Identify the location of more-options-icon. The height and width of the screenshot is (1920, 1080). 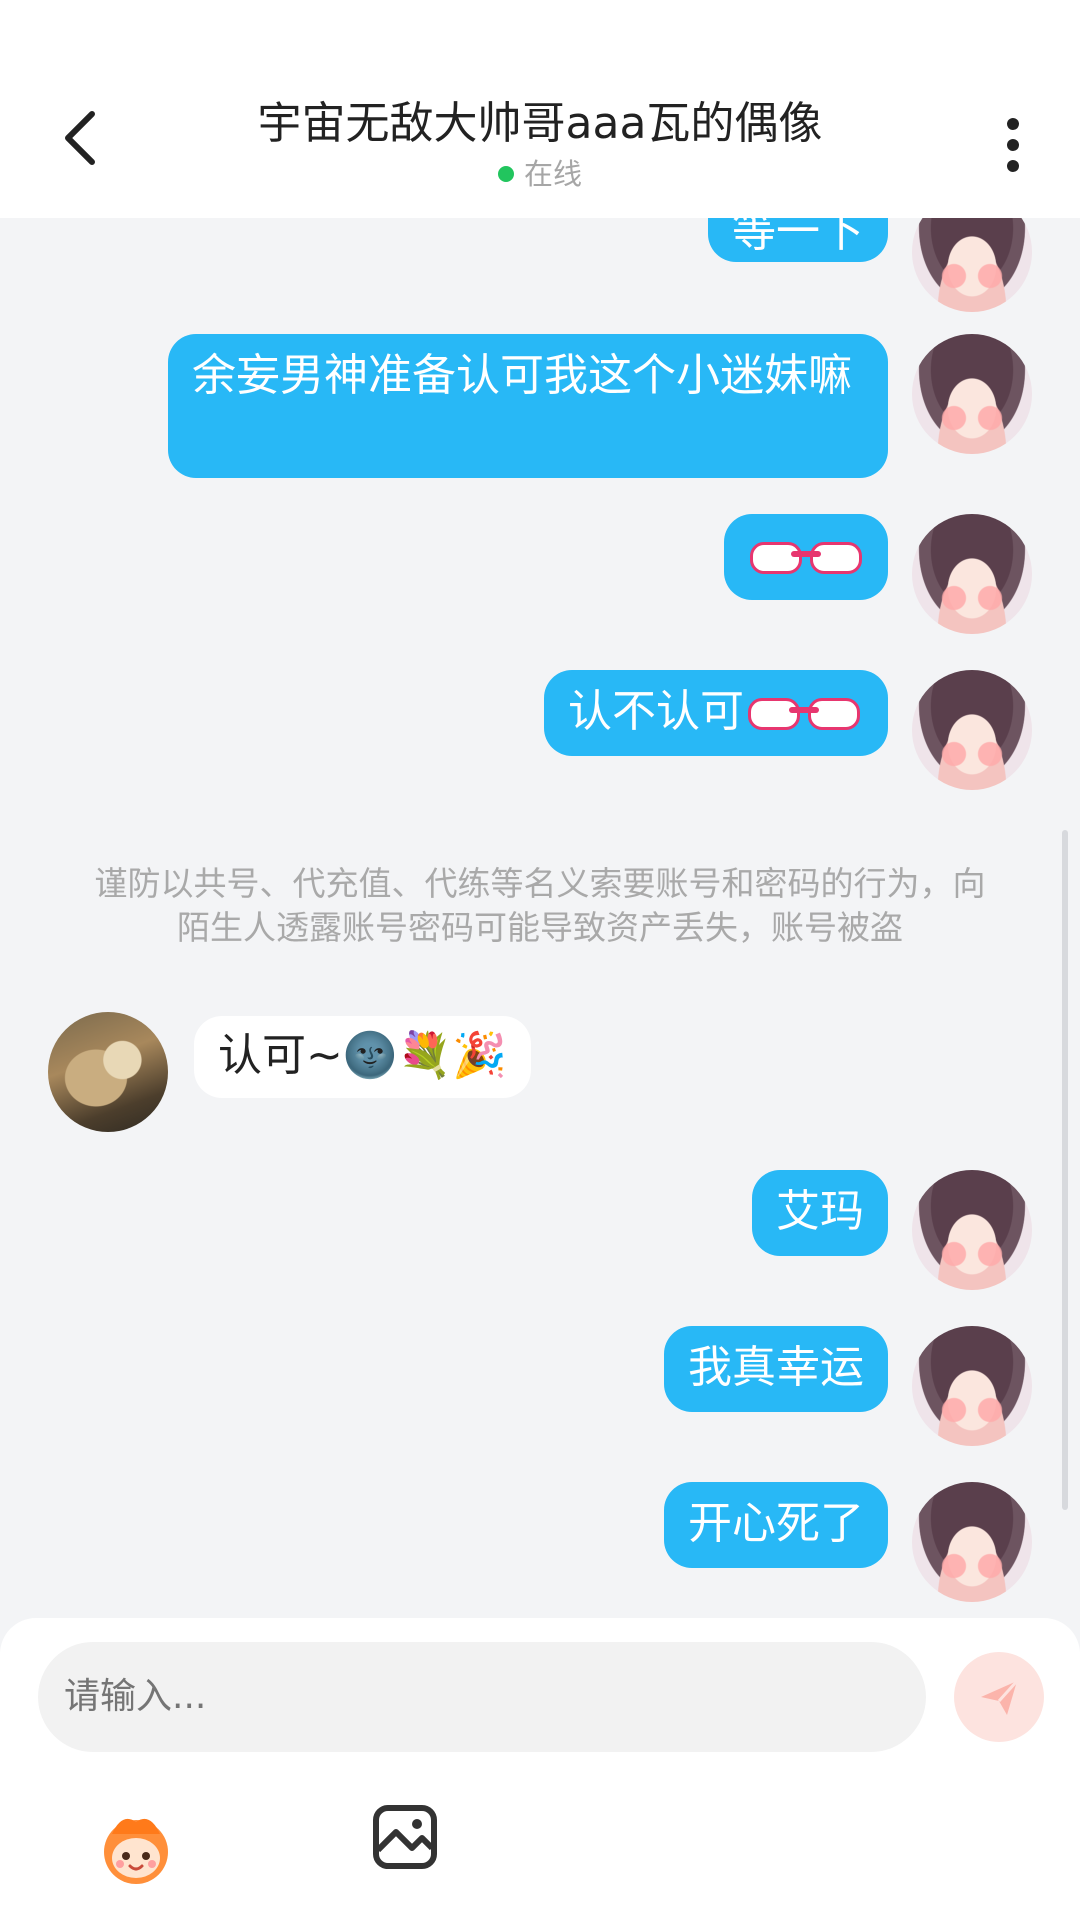
(1013, 148).